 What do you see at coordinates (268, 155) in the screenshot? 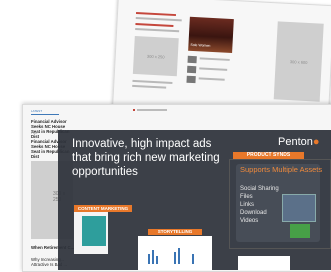
I see `product-tab: PRODUCT SYNDS` at bounding box center [268, 155].